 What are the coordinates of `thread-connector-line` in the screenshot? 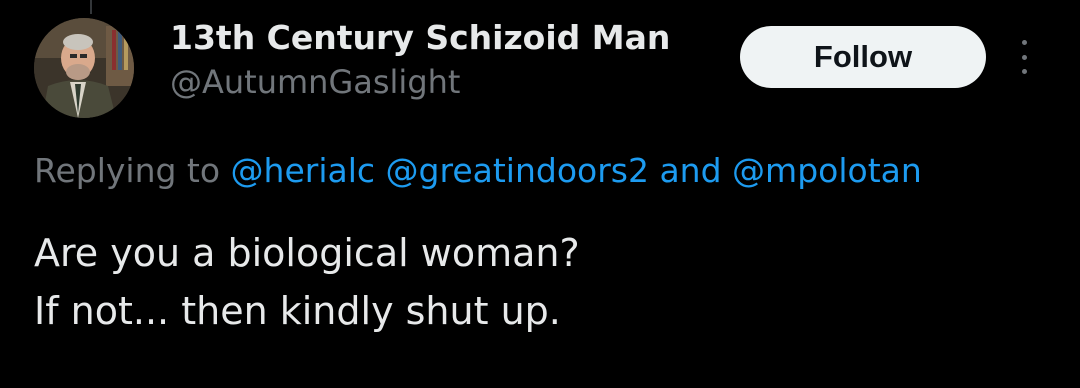 It's located at (91, 7).